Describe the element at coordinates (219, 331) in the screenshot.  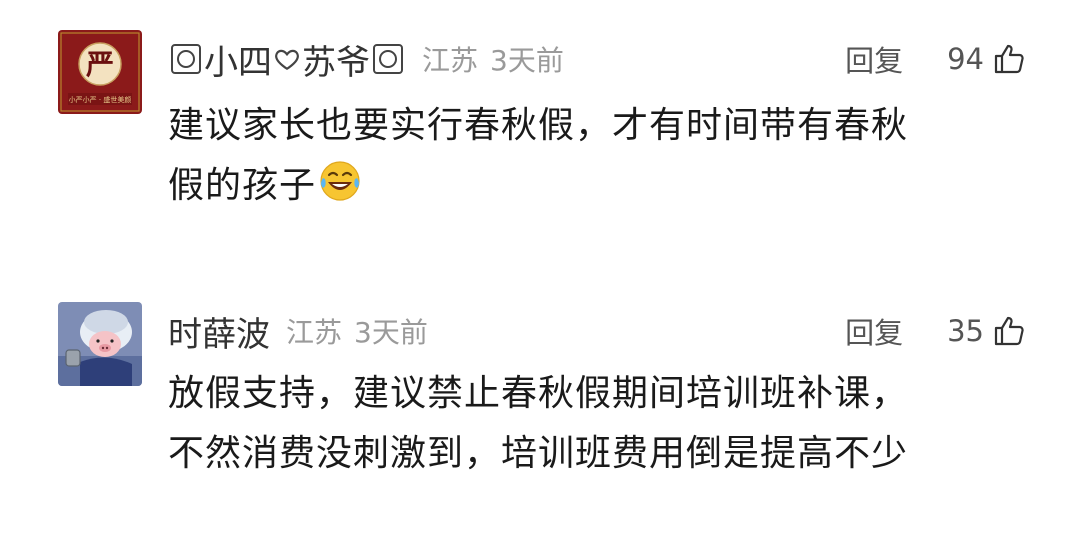
I see `username: 时薛波` at that location.